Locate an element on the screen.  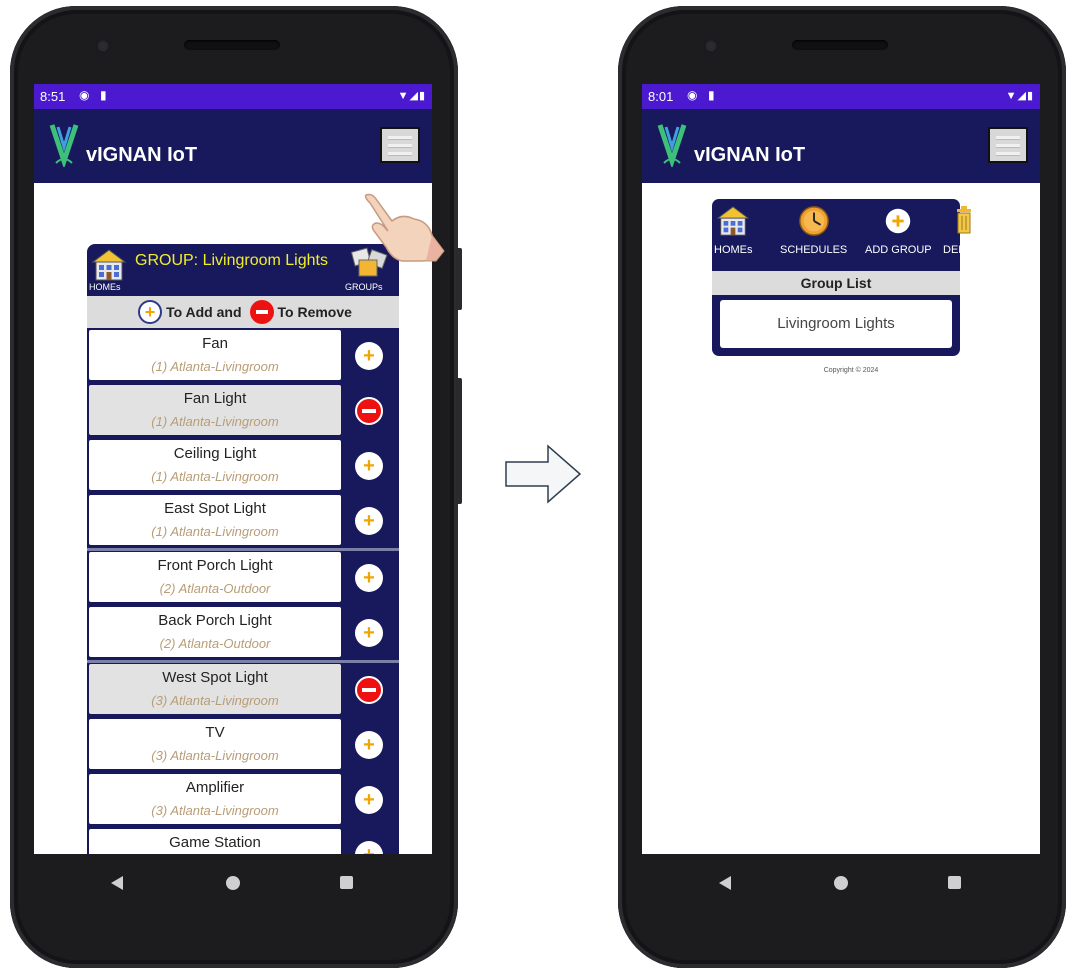
device-name: TV is located at coordinates (215, 732).